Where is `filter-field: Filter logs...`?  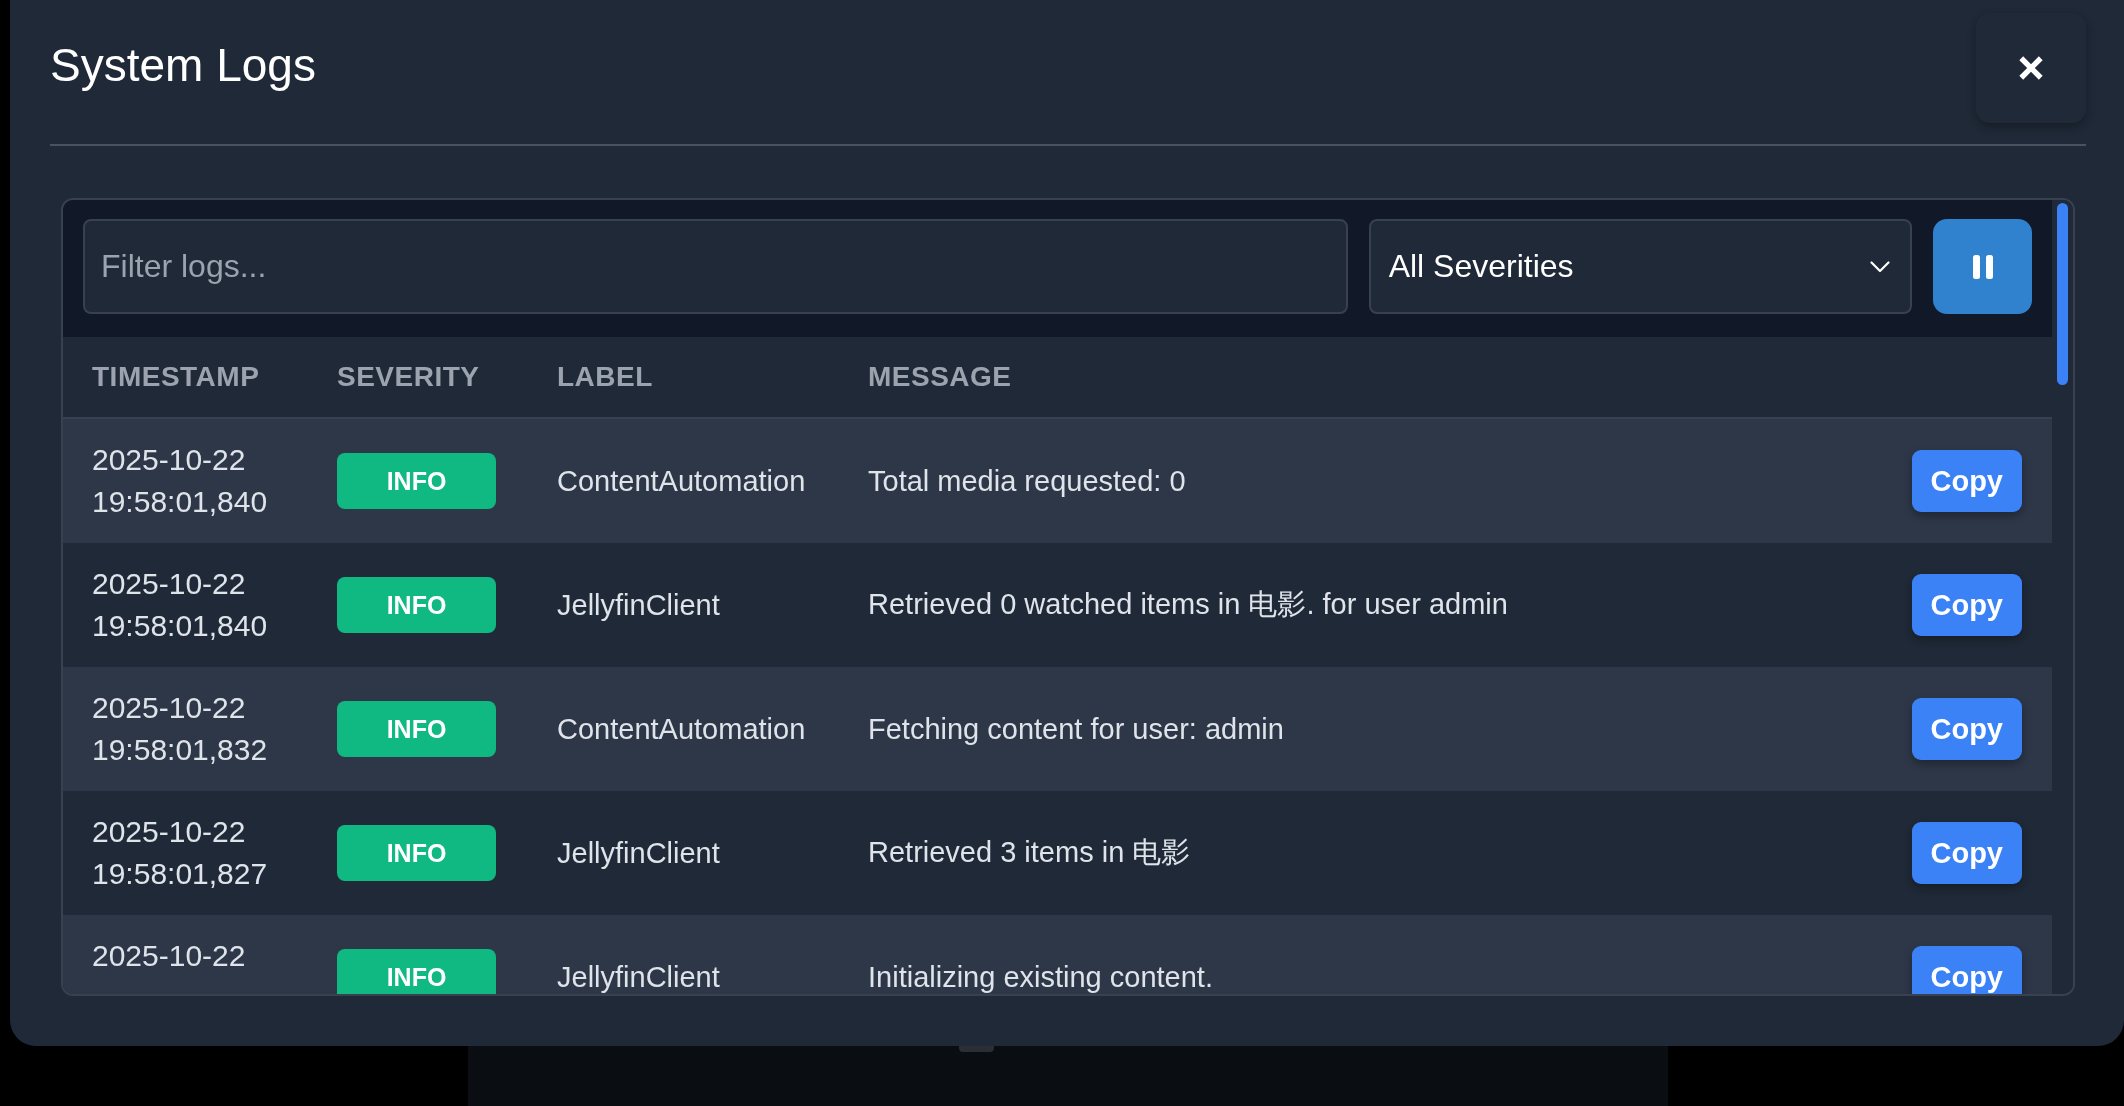 filter-field: Filter logs... is located at coordinates (715, 266).